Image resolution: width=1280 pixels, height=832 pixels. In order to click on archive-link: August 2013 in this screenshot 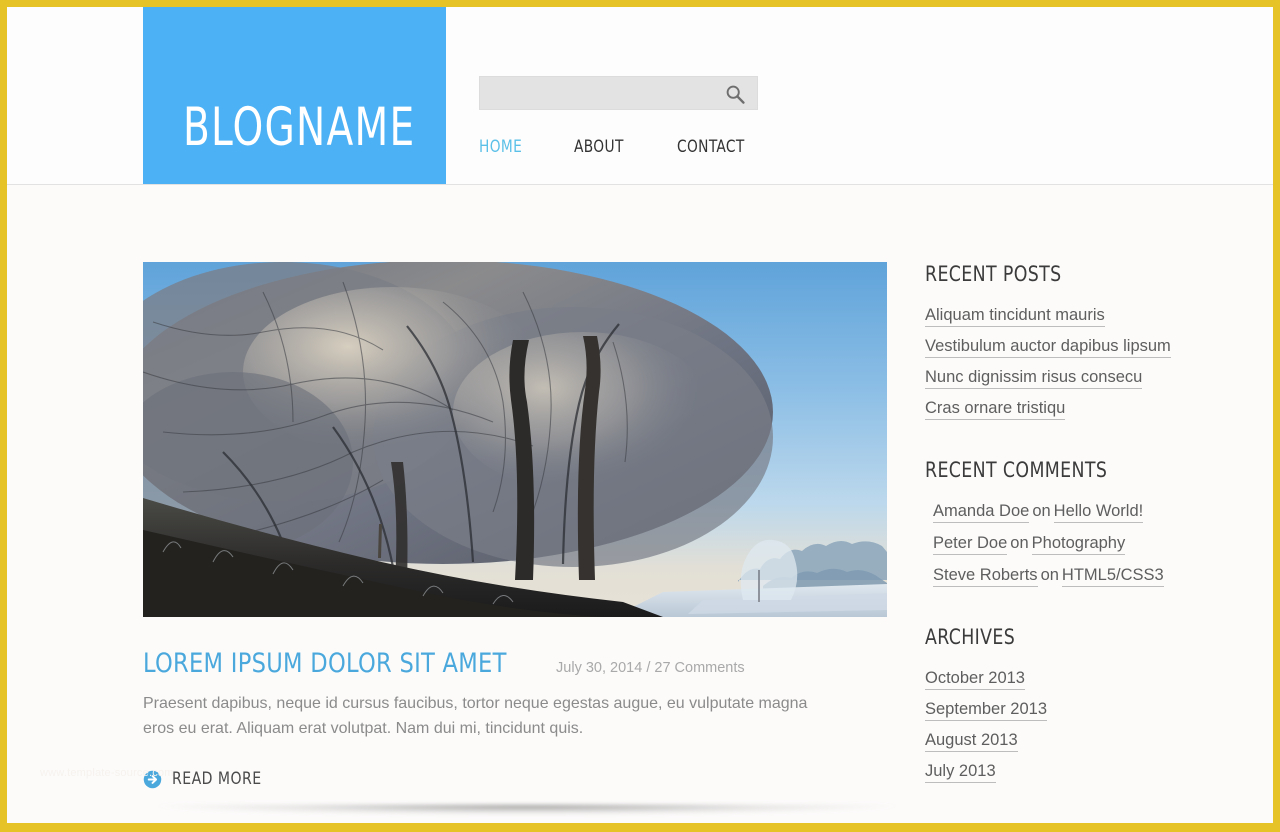, I will do `click(971, 741)`.